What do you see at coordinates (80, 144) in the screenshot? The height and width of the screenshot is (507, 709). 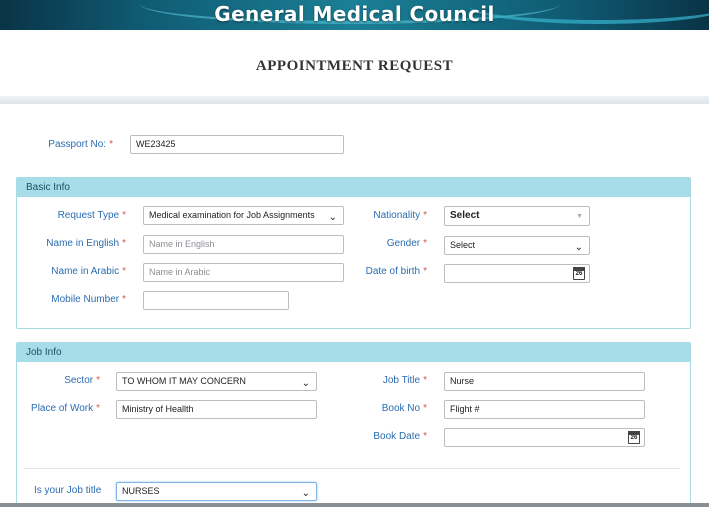 I see `passport-label: Passport No: *` at bounding box center [80, 144].